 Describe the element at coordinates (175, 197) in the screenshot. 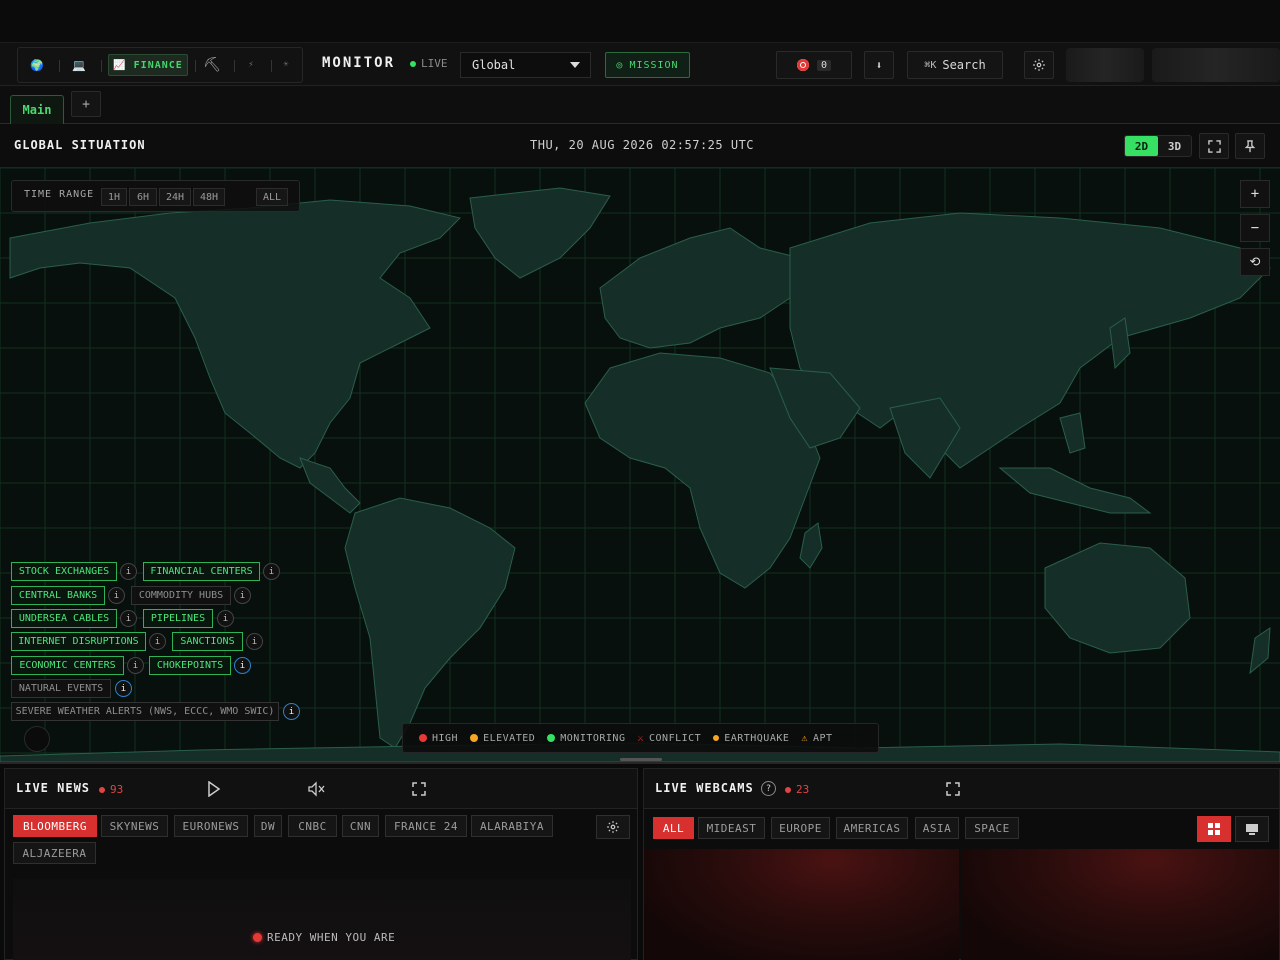

I see `time-range-24h: 24H` at that location.